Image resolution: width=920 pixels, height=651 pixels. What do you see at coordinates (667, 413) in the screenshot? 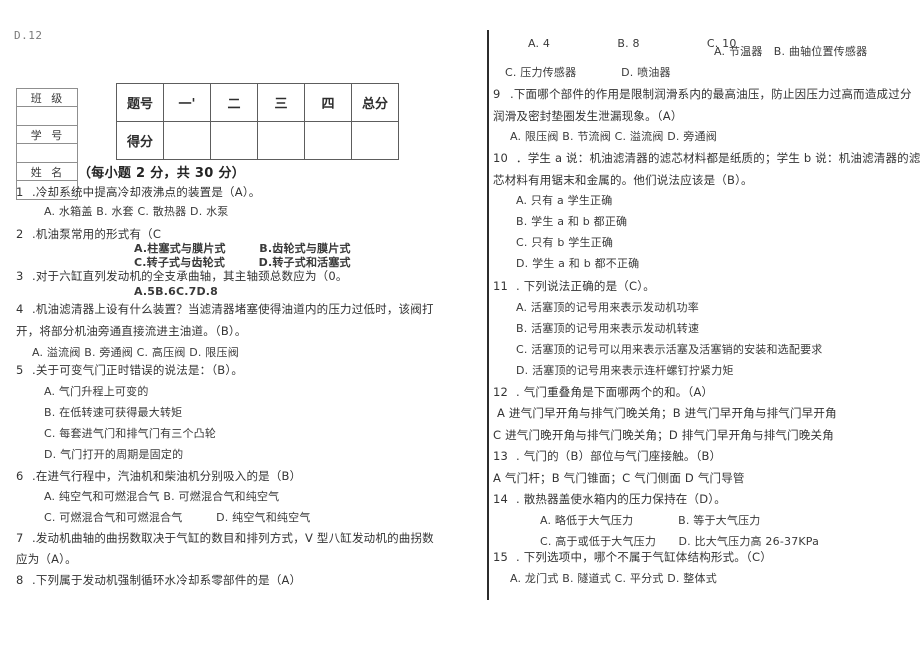
I see `question-options-12a: A 进气门早开角与排气门晚关角；B 进气门早开角与排气门早开角` at bounding box center [667, 413].